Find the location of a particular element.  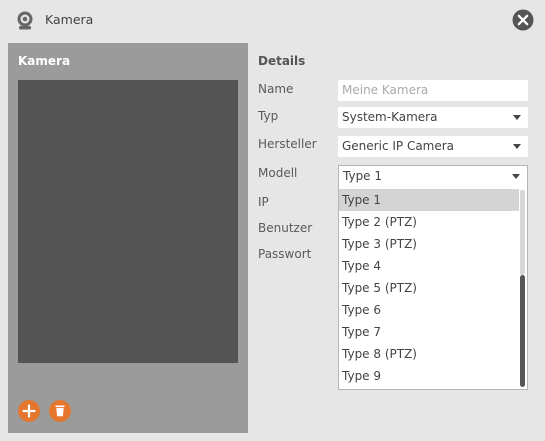

hersteller-label: Hersteller is located at coordinates (287, 144).